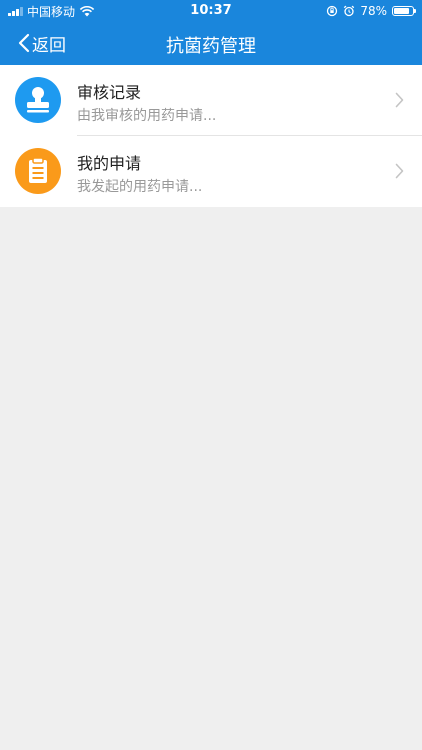 The width and height of the screenshot is (422, 750). I want to click on item-title: 我的申请, so click(109, 163).